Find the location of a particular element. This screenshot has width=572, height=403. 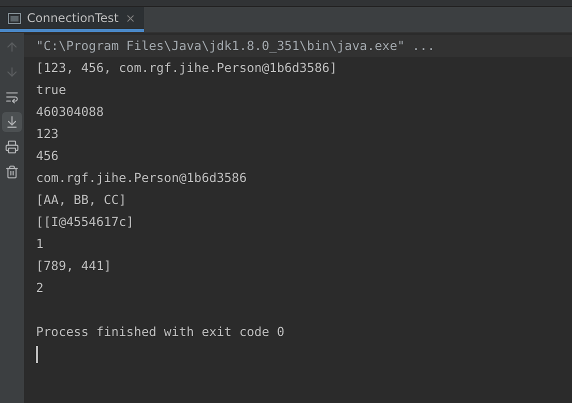

console-tab: ConnectionTest is located at coordinates (72, 19).